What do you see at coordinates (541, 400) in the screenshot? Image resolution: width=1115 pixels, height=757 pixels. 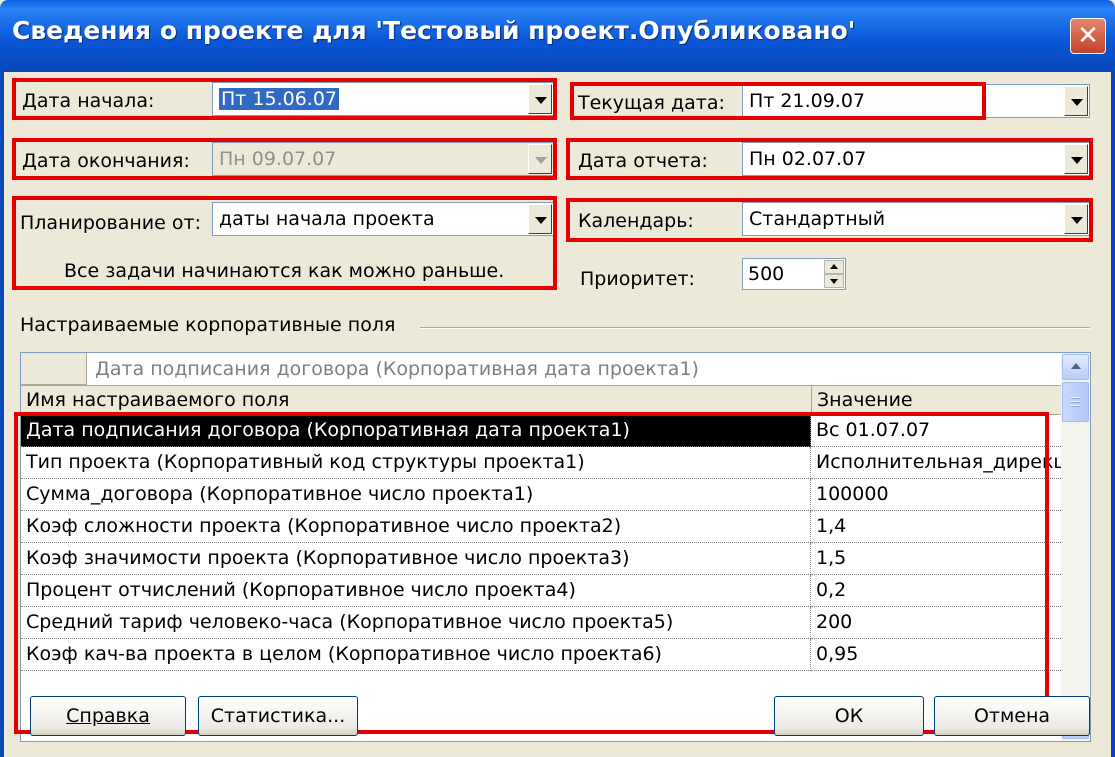 I see `grid-header: Имя настраиваемого поля Значение` at bounding box center [541, 400].